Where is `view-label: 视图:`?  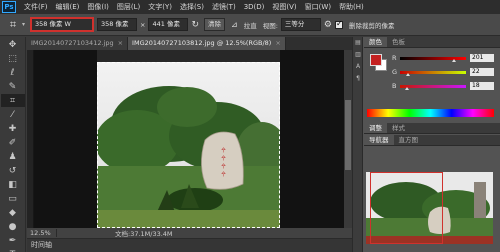
view-label: 视图: is located at coordinates (270, 25).